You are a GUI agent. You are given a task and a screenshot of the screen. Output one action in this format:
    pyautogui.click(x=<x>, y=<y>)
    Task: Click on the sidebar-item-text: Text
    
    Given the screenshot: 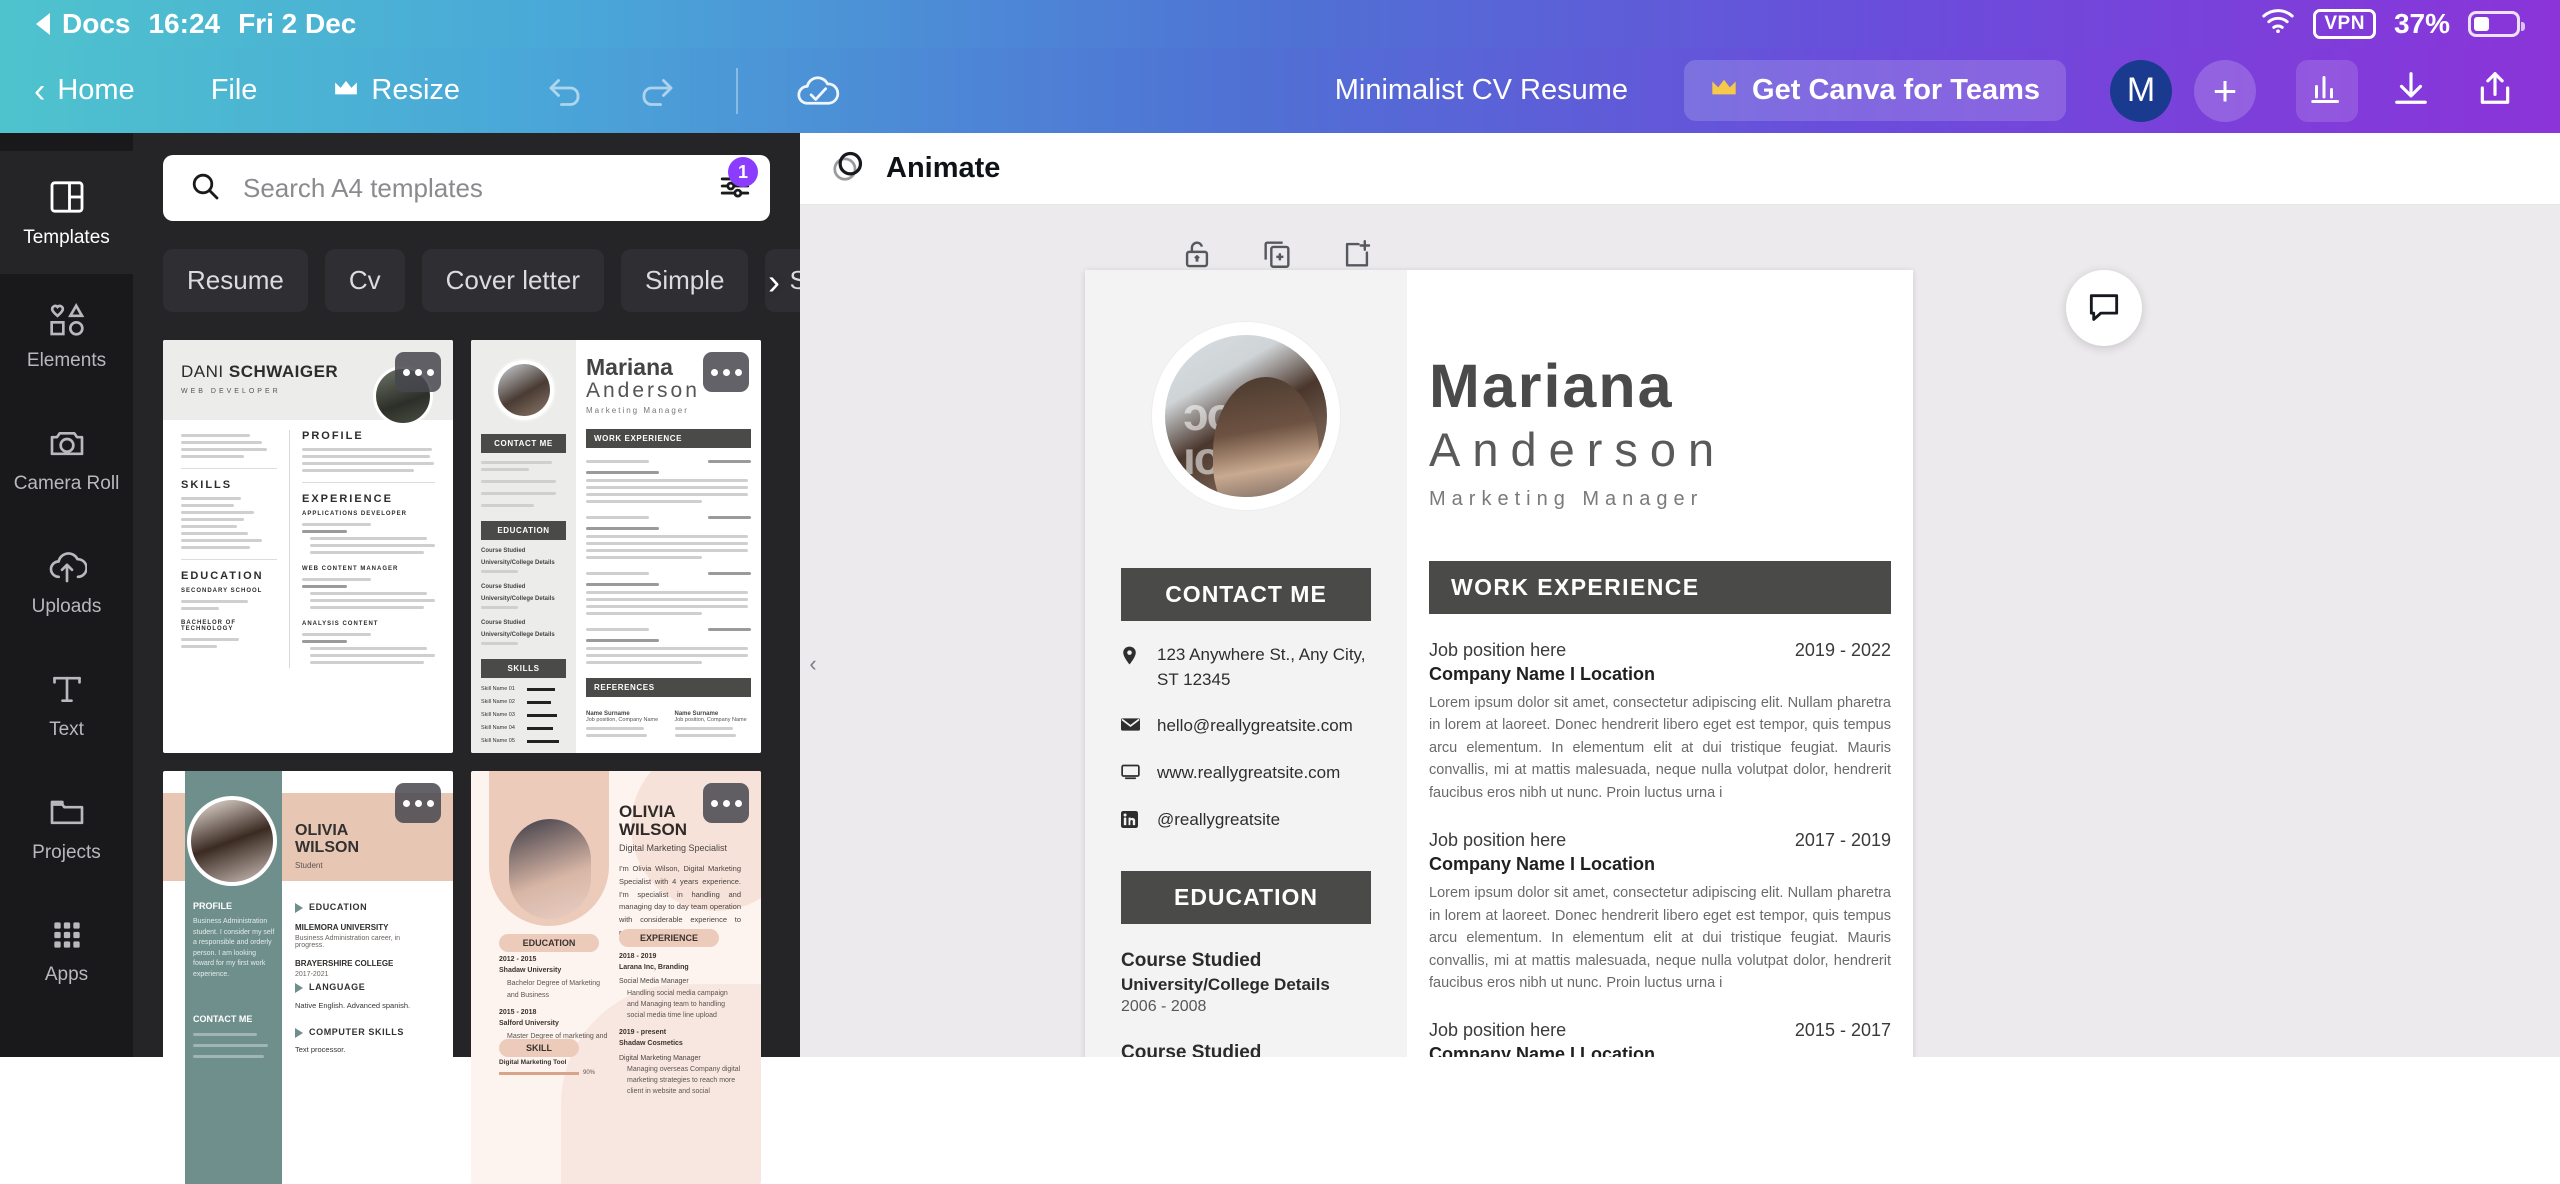 What is the action you would take?
    pyautogui.click(x=66, y=704)
    